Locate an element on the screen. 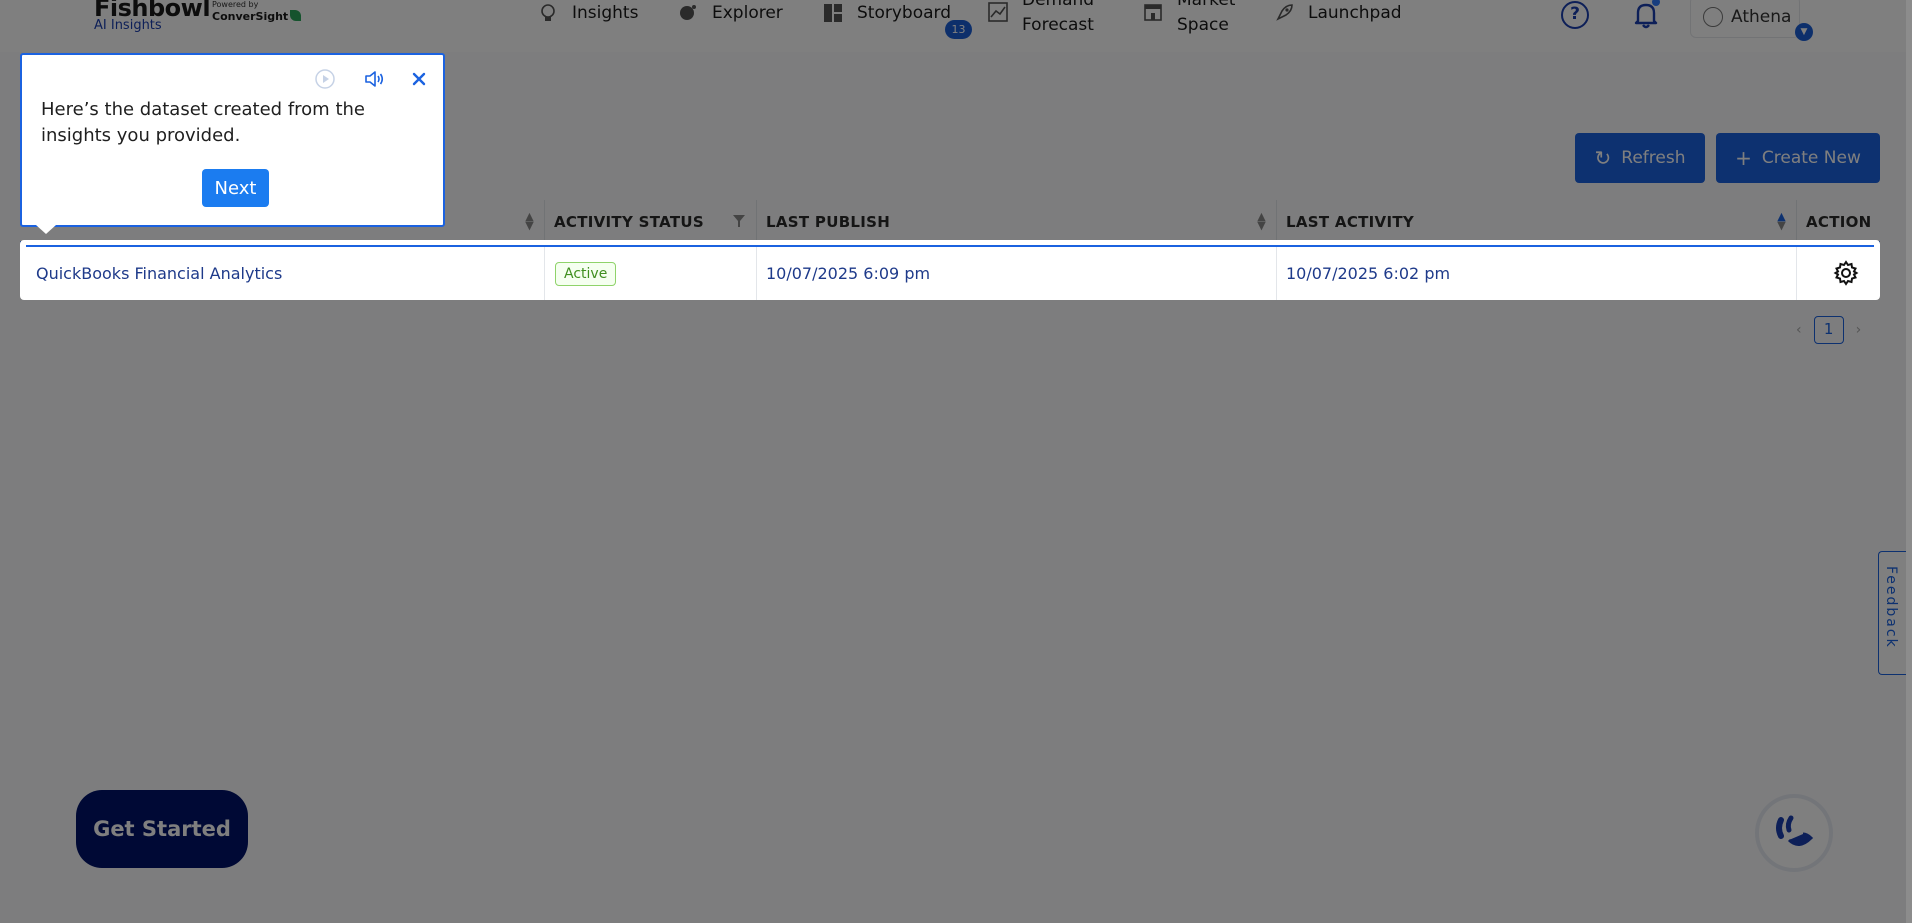 The width and height of the screenshot is (1912, 923). next-button: Next is located at coordinates (235, 188).